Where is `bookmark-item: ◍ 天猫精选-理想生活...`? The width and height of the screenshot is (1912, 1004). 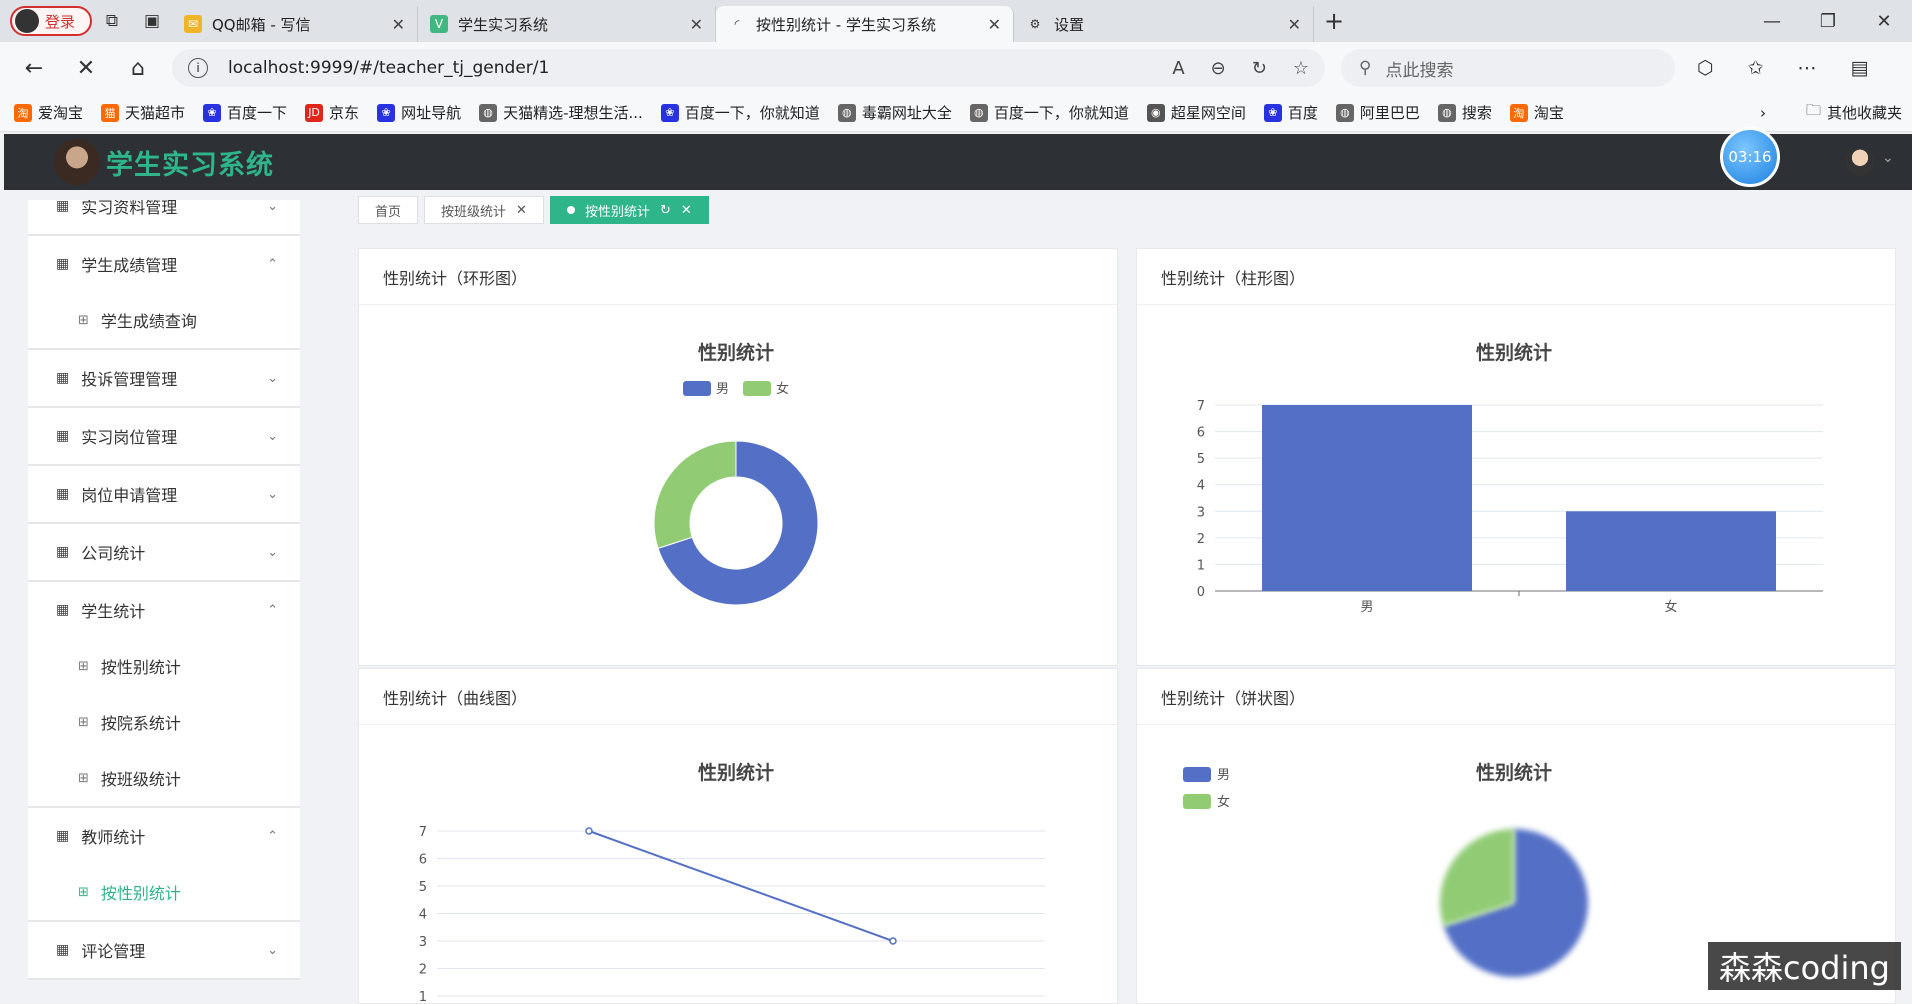
bookmark-item: ◍ 天猫精选-理想生活... is located at coordinates (561, 112).